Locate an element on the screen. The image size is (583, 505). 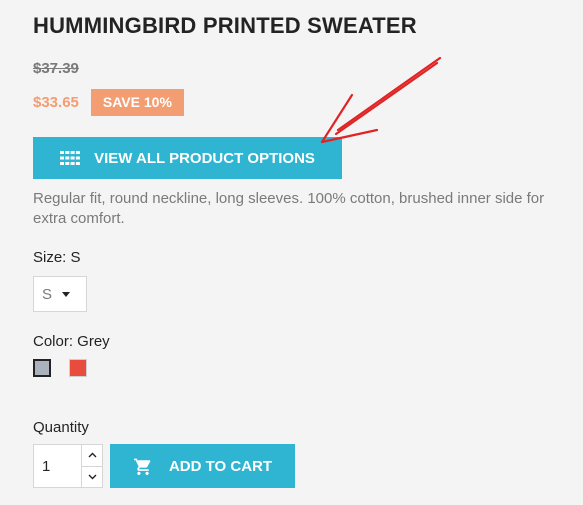
product-title: HUMMINGBIRD PRINTED SWEATER is located at coordinates (225, 25).